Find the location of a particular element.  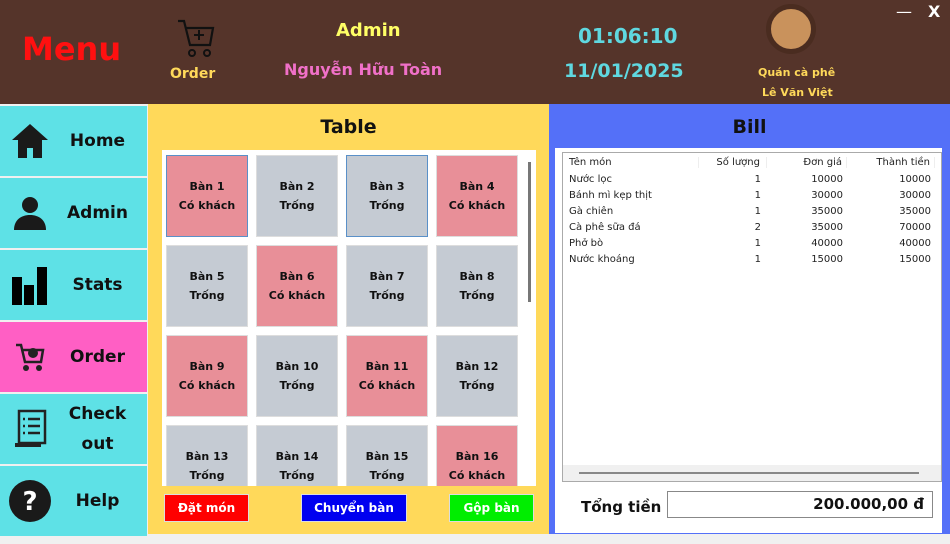

bar-chart-icon is located at coordinates (30, 285).